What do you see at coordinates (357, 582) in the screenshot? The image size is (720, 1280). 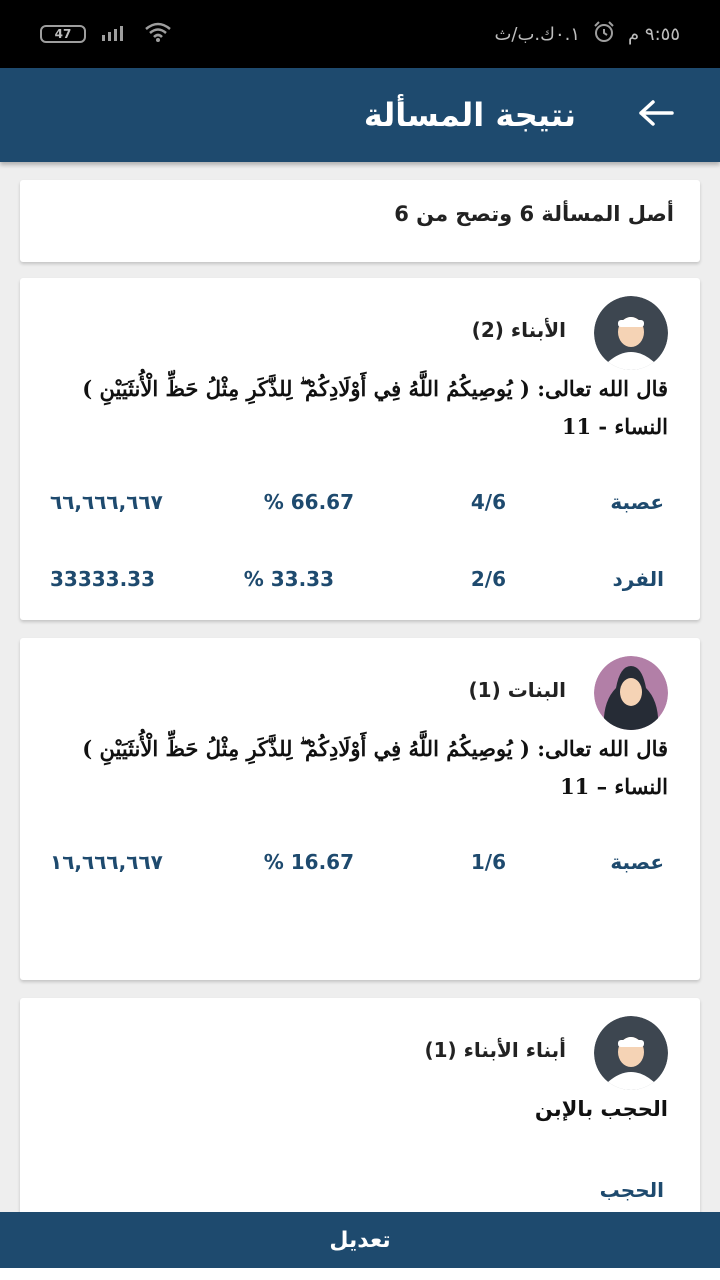 I see `share-row: الفرد 2/6 % 33.33 33333.33` at bounding box center [357, 582].